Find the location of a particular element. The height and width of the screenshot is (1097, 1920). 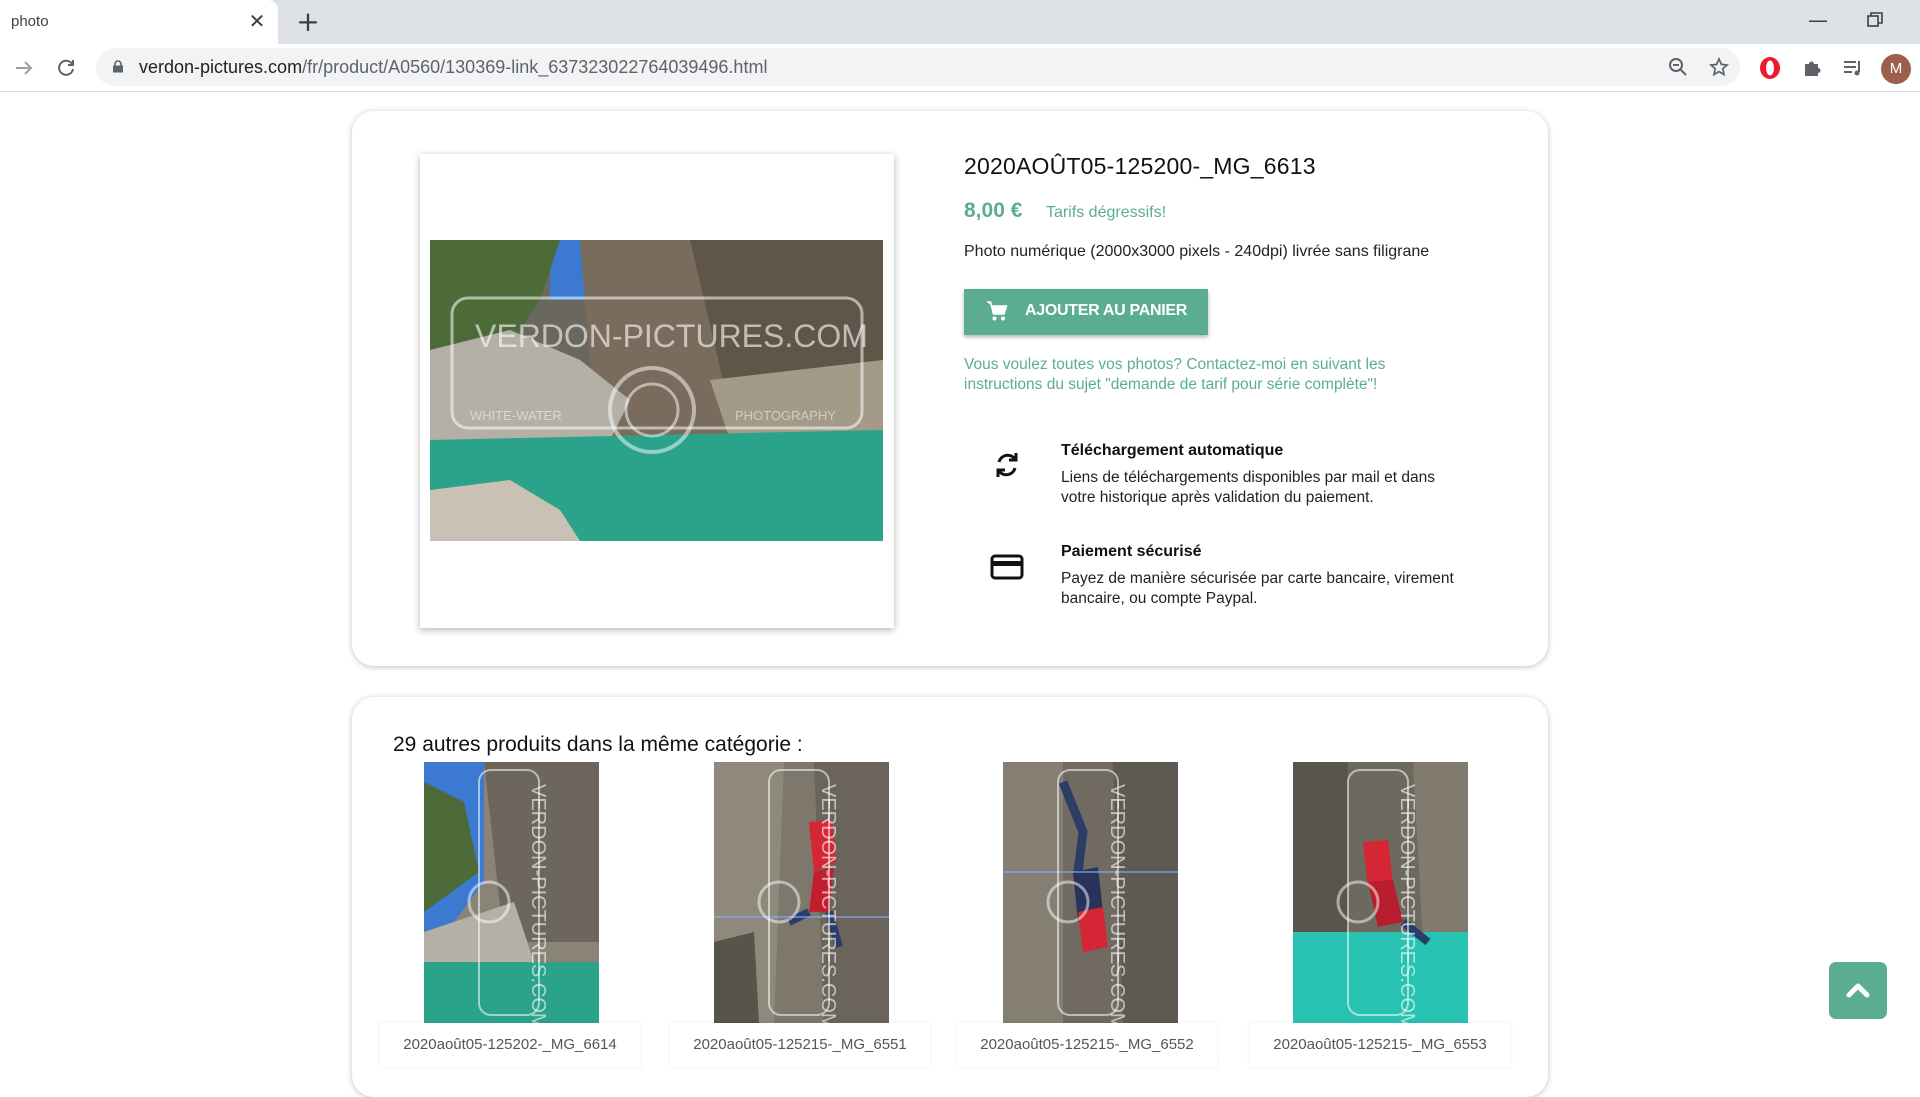

related-caption-4: 2020août05-125215-_MG_6553 is located at coordinates (1380, 1044).